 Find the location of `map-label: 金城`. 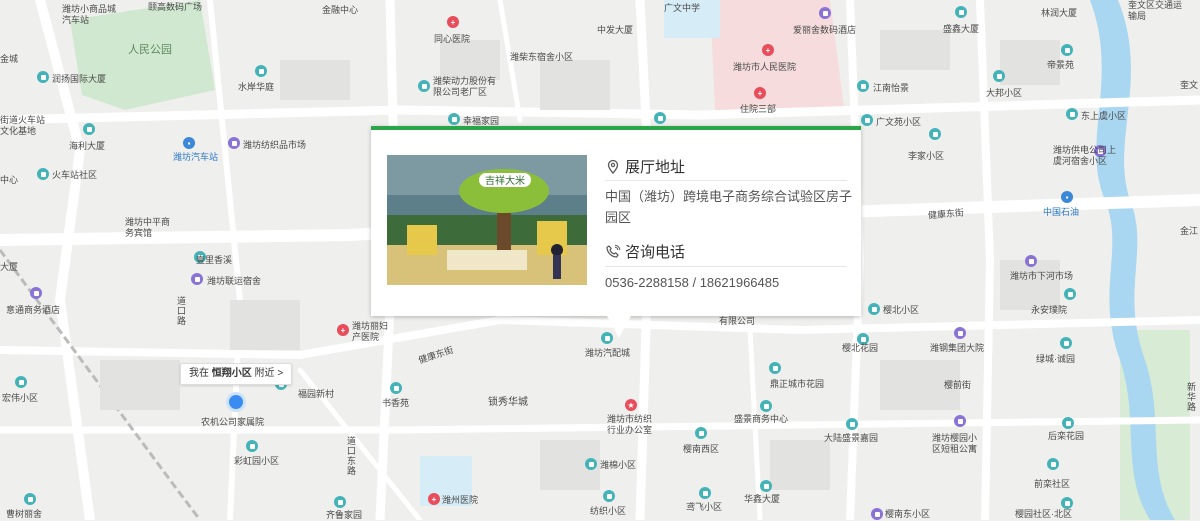

map-label: 金城 is located at coordinates (9, 59).